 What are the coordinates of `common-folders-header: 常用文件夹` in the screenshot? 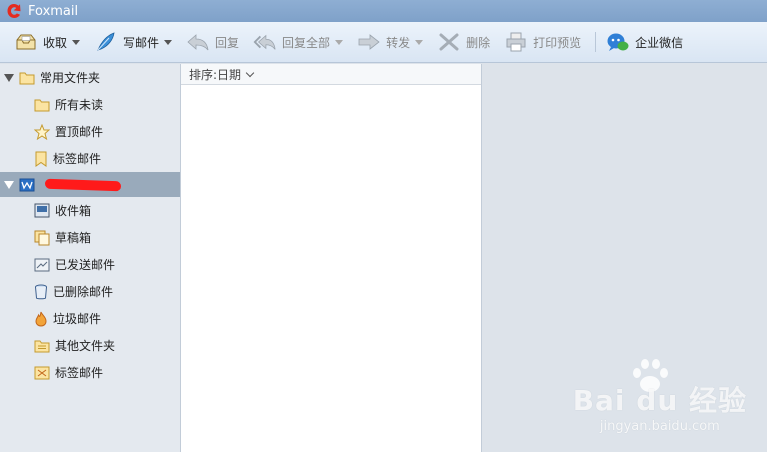 It's located at (90, 77).